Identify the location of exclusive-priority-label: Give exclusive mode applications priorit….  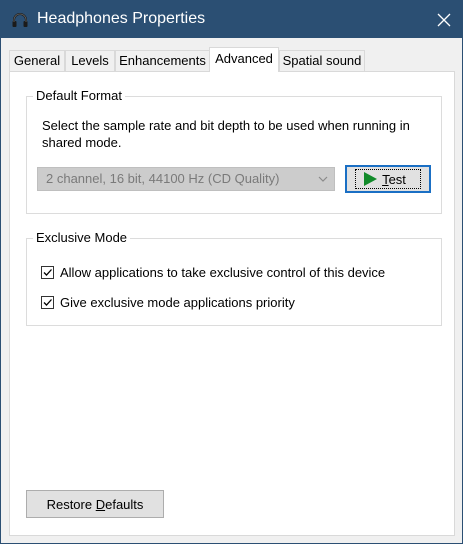
(177, 302).